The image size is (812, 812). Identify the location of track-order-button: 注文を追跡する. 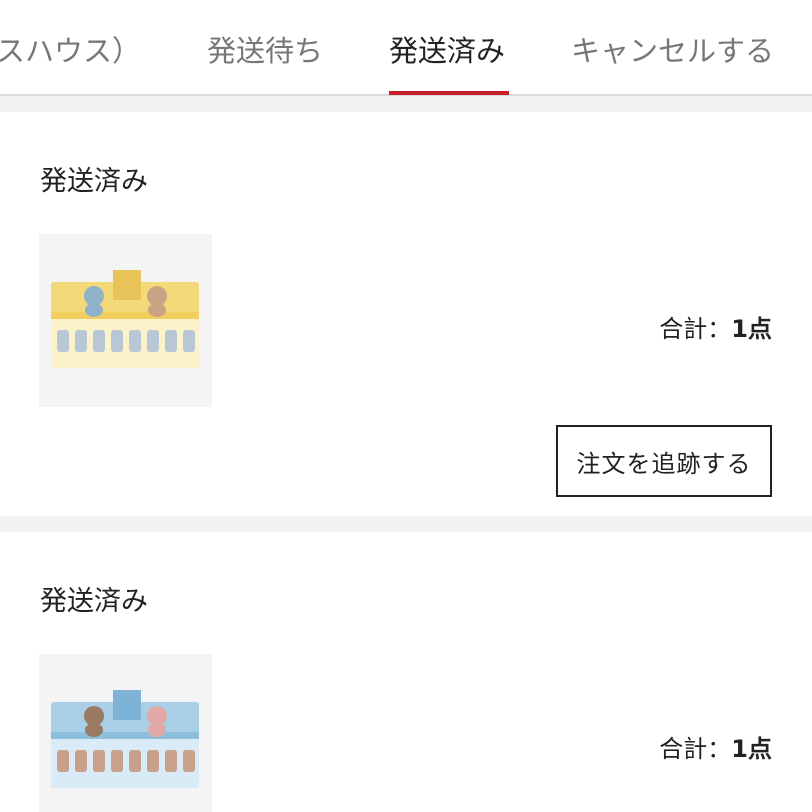
(664, 461).